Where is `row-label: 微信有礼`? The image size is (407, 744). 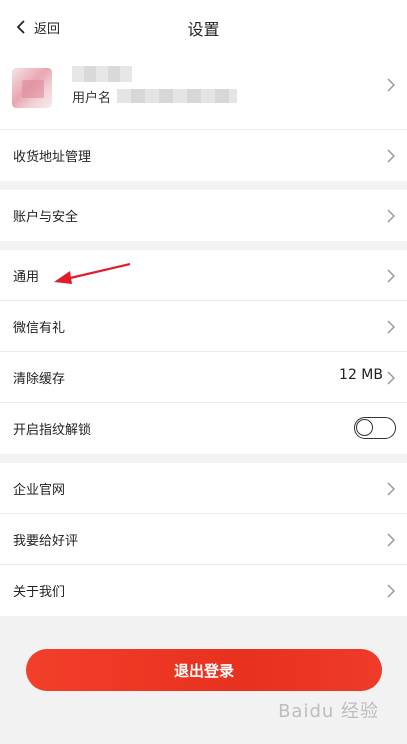
row-label: 微信有礼 is located at coordinates (39, 328).